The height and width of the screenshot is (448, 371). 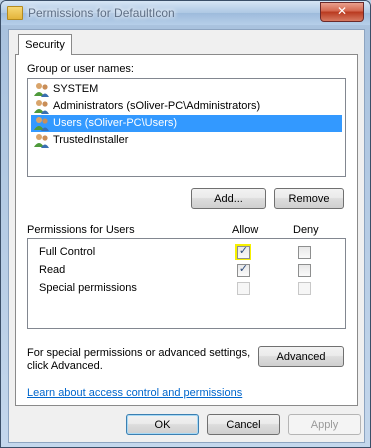 What do you see at coordinates (301, 356) in the screenshot?
I see `advanced-button: Advanced` at bounding box center [301, 356].